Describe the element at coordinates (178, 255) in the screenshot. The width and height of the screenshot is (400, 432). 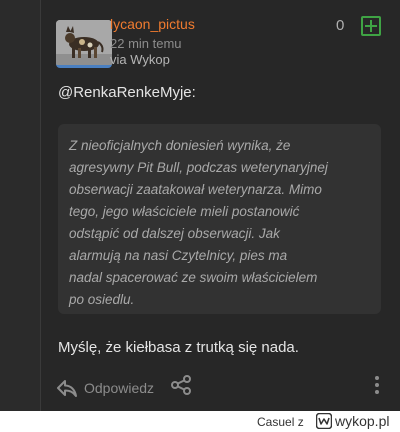
I see `quote-line: alarmują na nasi Czytelnicy, pies ma` at that location.